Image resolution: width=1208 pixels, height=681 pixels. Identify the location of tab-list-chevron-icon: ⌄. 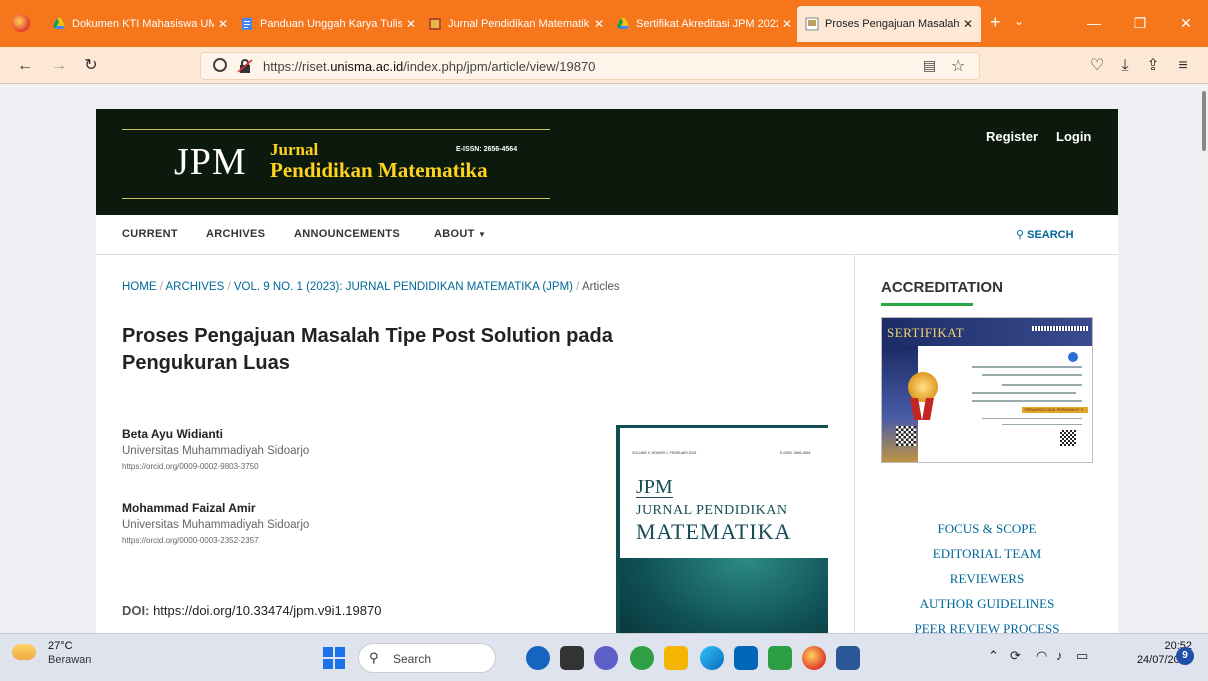
(1019, 21).